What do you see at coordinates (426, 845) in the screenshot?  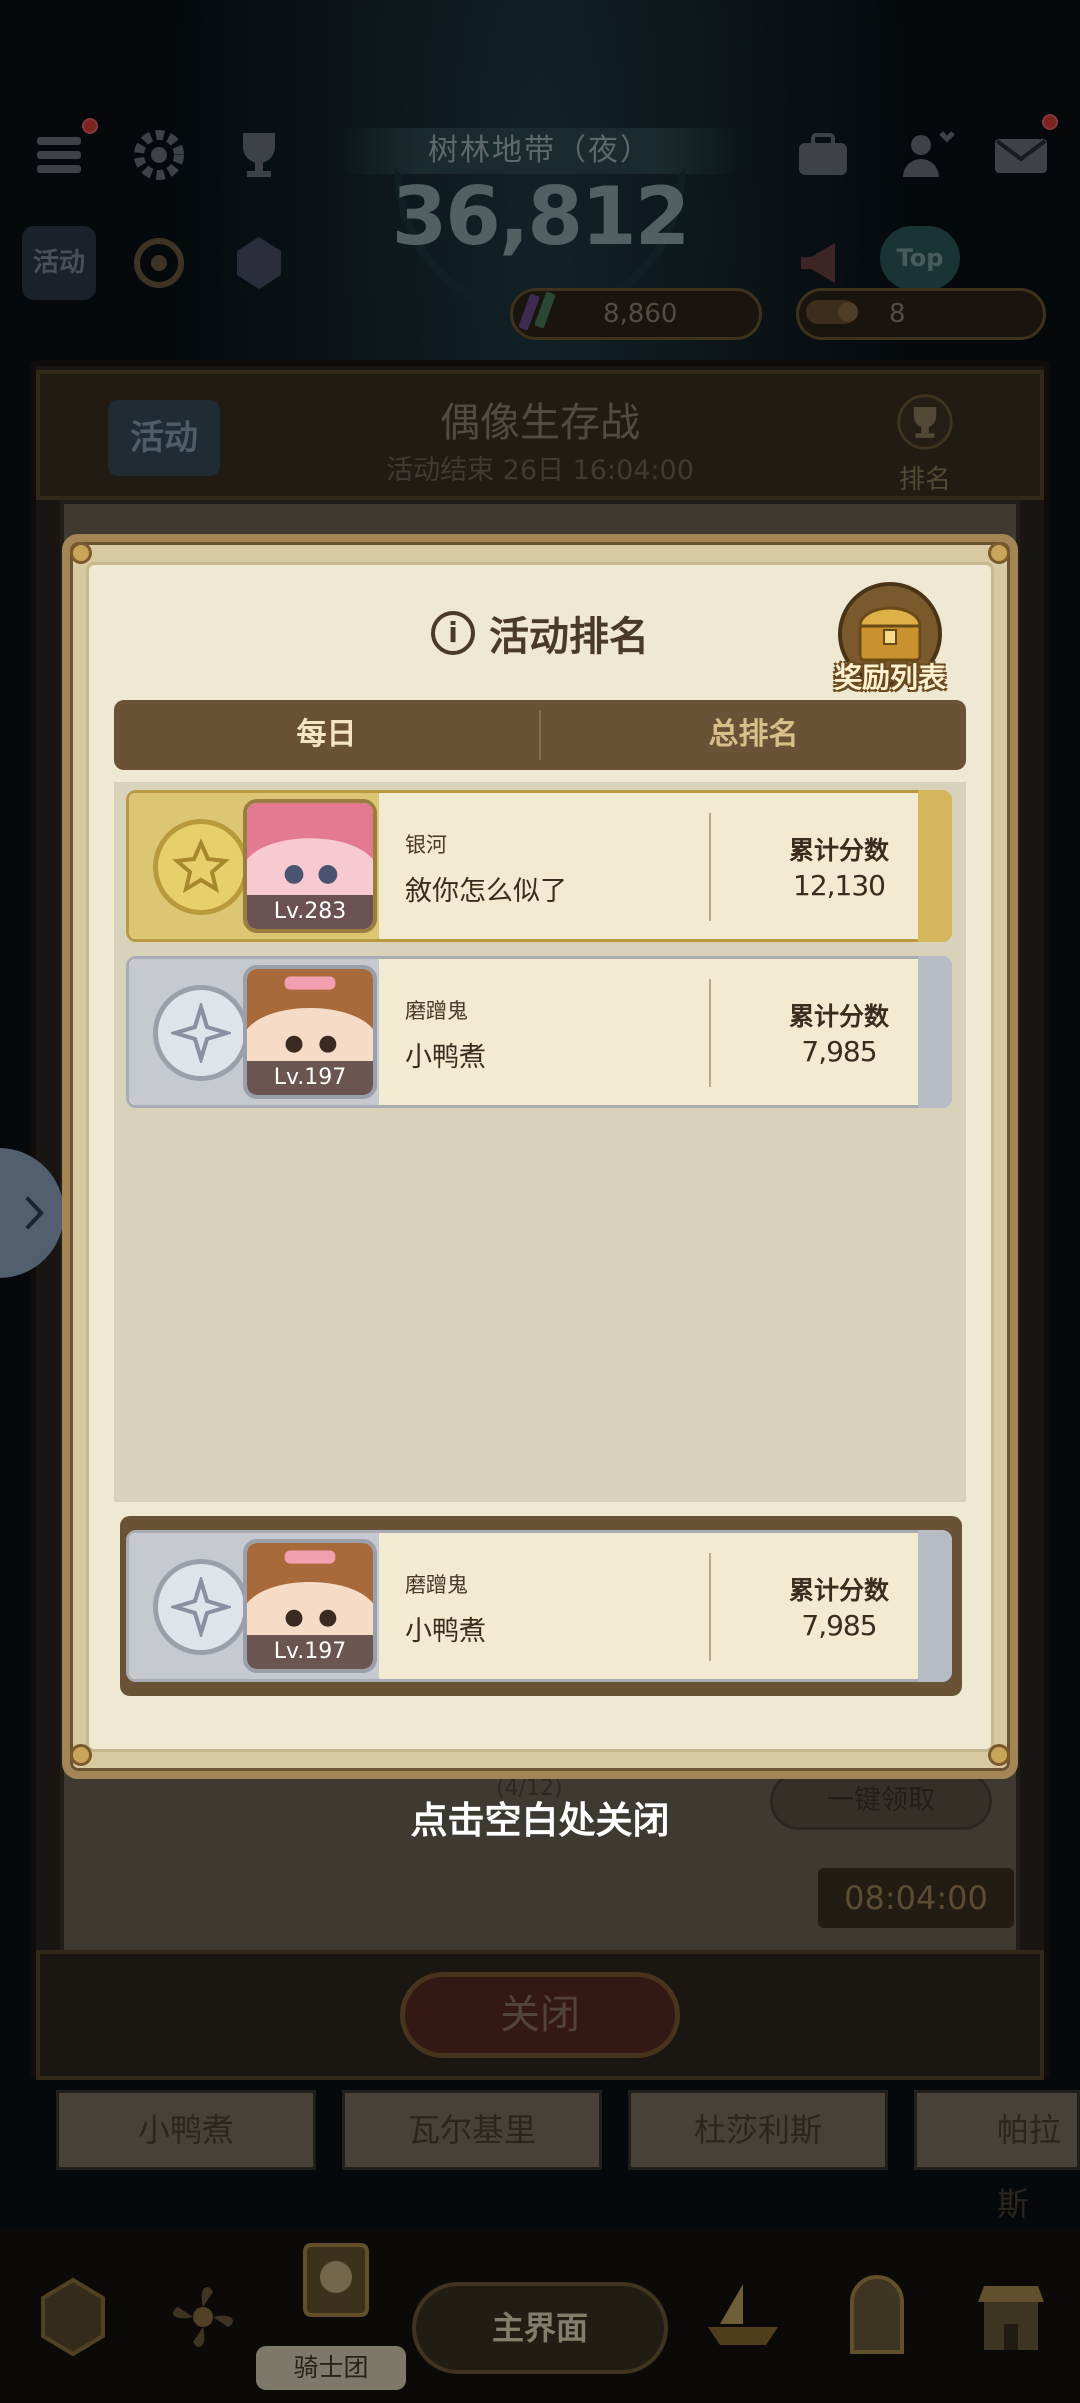 I see `player-guild: 银河` at bounding box center [426, 845].